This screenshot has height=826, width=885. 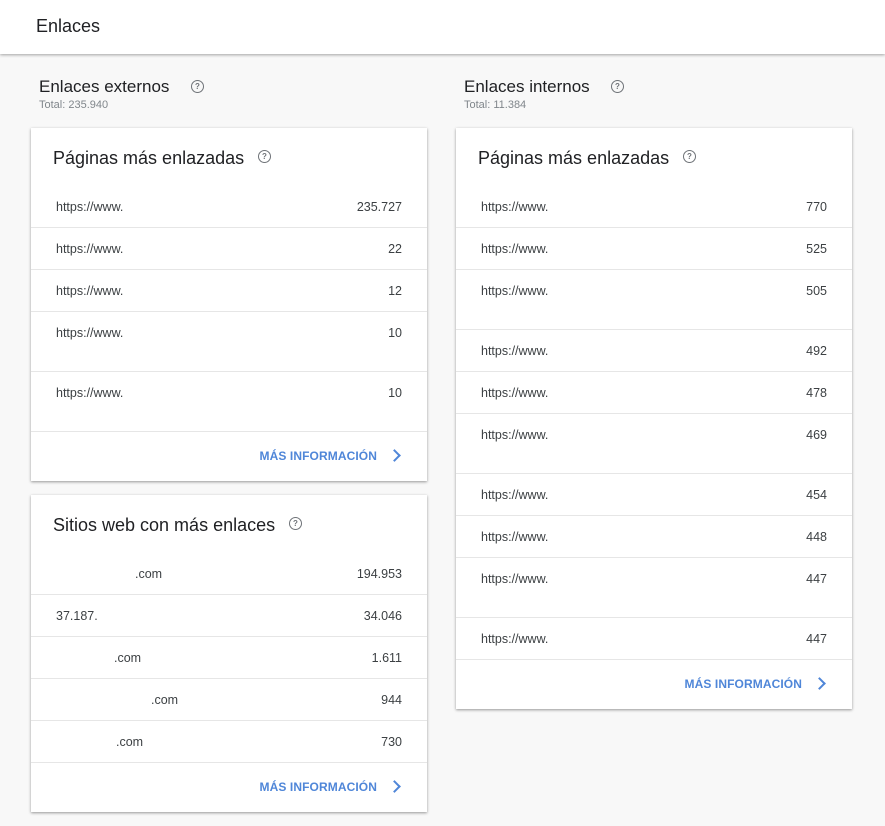 I want to click on link-count: 194.953, so click(x=379, y=574).